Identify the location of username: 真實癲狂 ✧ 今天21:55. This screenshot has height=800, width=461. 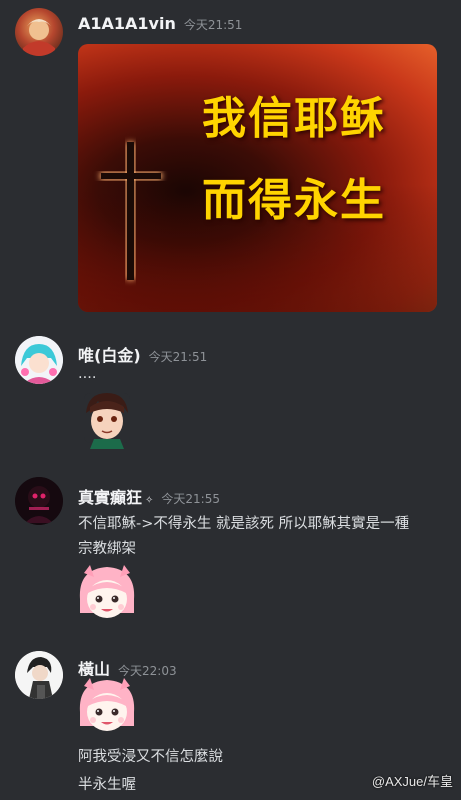
(149, 496).